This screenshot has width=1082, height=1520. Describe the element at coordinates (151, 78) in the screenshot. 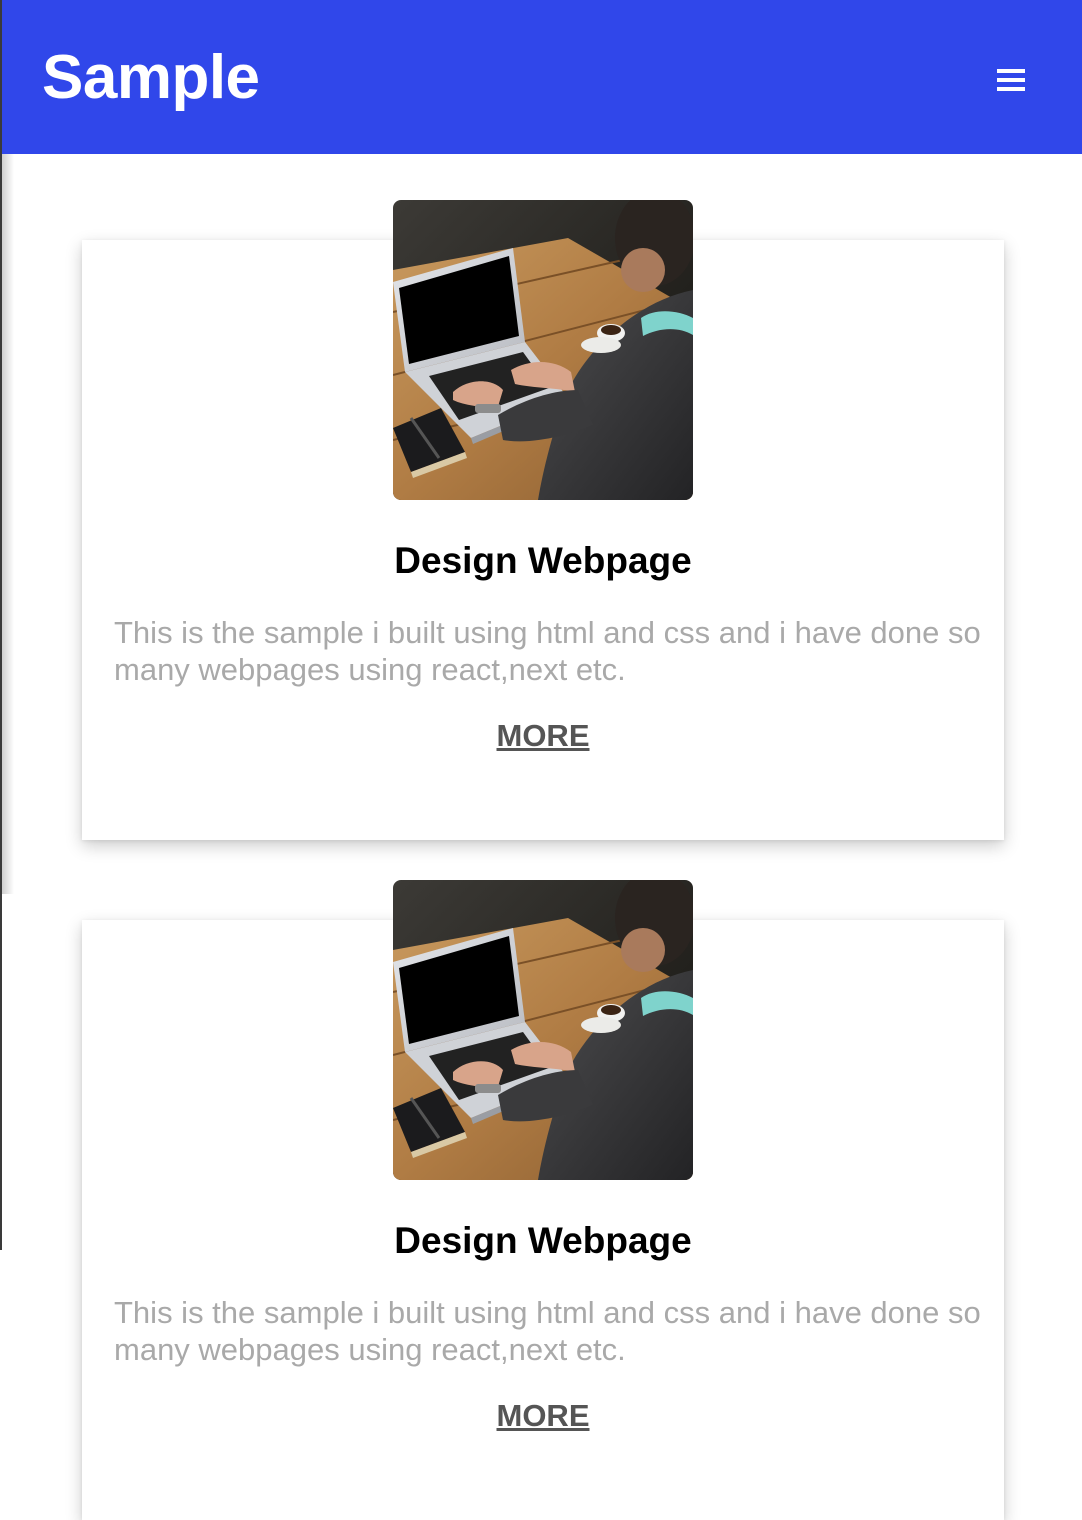

I see `brand-logo: Sample` at that location.